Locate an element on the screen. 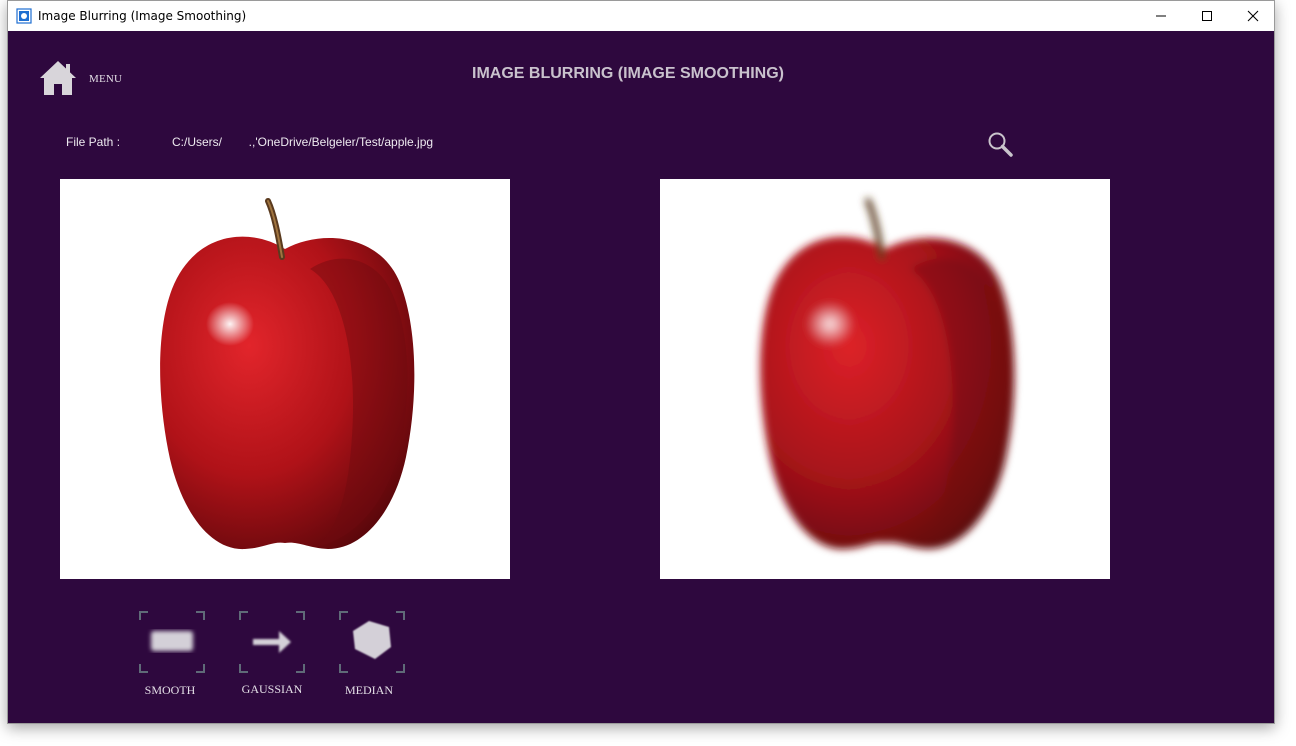  gaussian-label: GAUSSIAN is located at coordinates (272, 689).